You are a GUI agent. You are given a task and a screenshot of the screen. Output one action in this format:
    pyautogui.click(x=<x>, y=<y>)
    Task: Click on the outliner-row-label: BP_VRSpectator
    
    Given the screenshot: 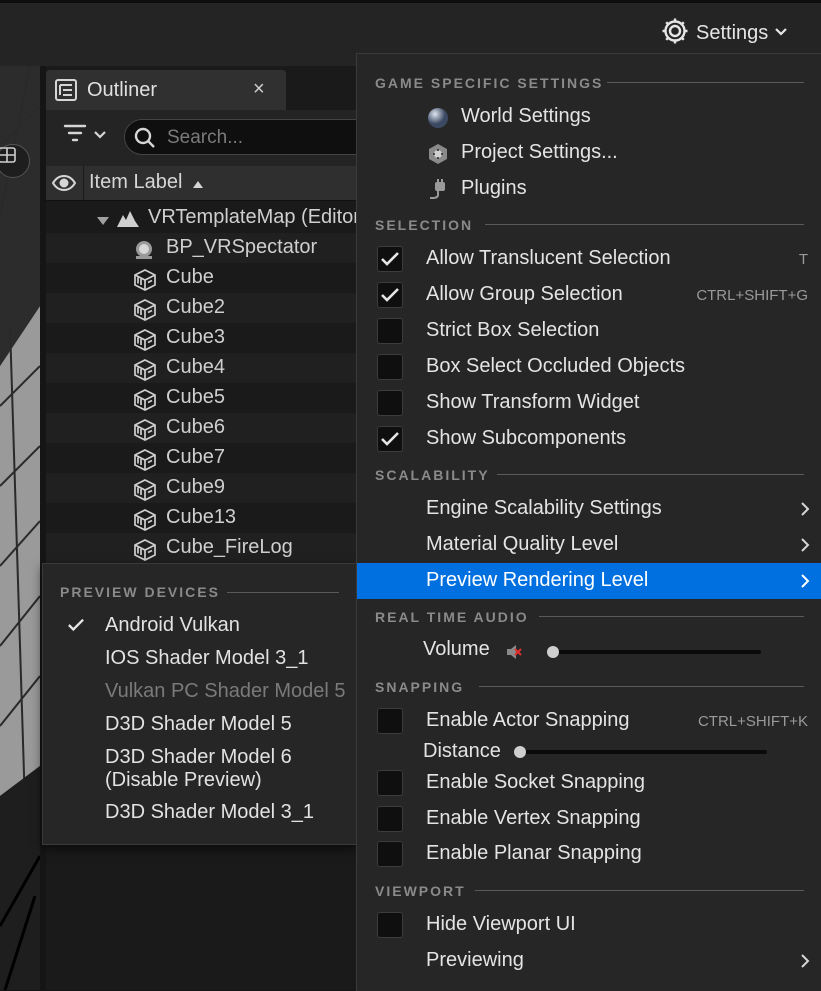 What is the action you would take?
    pyautogui.click(x=242, y=247)
    